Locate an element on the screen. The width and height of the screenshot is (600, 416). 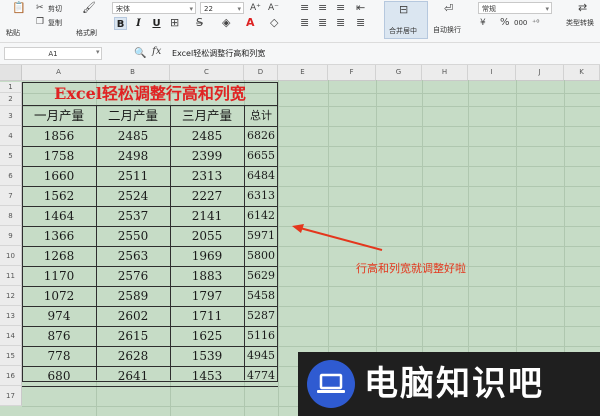
row-header-11: 11 is located at coordinates (11, 276).